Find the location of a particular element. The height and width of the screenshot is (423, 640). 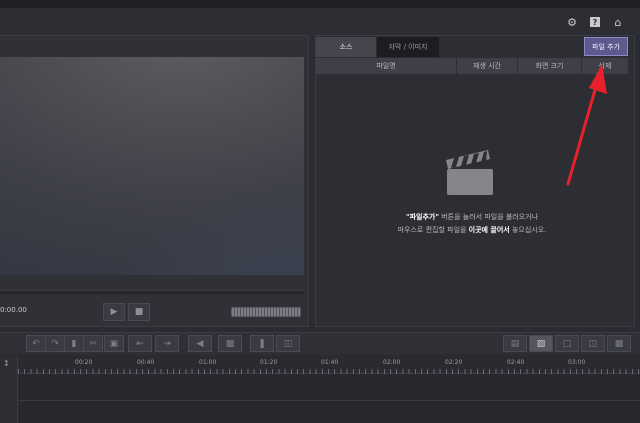

drop-hint-emphasis: "파일추가" is located at coordinates (422, 217).